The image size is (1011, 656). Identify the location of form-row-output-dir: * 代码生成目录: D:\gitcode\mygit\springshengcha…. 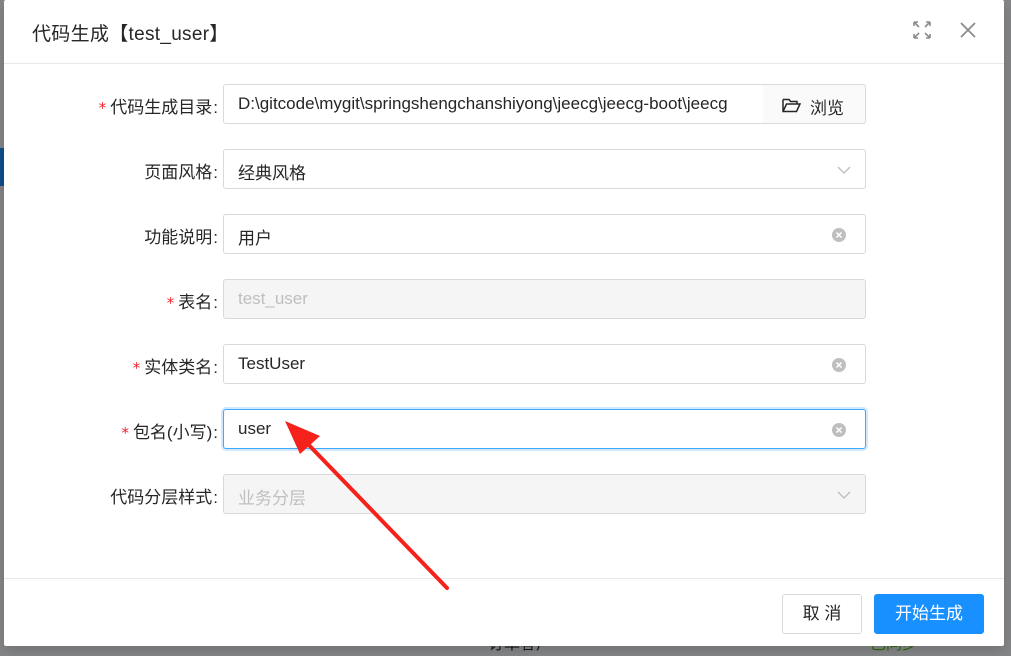
(504, 104).